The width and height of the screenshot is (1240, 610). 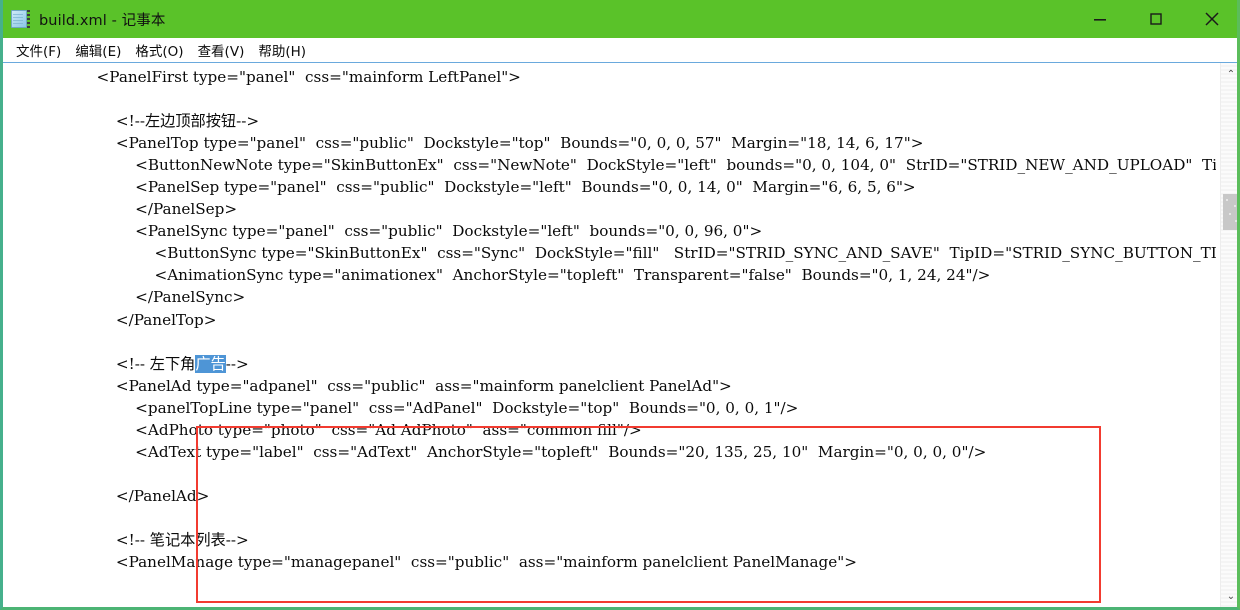 What do you see at coordinates (221, 50) in the screenshot?
I see `menu-item-view: 查看(V)` at bounding box center [221, 50].